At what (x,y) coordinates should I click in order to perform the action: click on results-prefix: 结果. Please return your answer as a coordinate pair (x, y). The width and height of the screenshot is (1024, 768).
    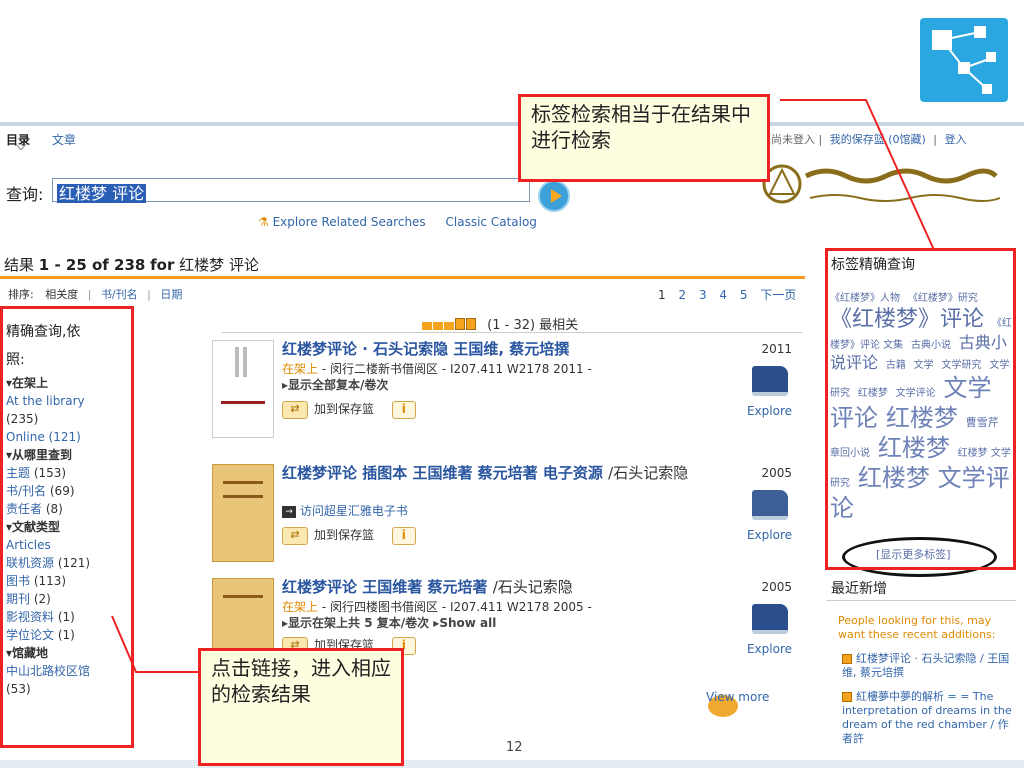
    Looking at the image, I should click on (19, 265).